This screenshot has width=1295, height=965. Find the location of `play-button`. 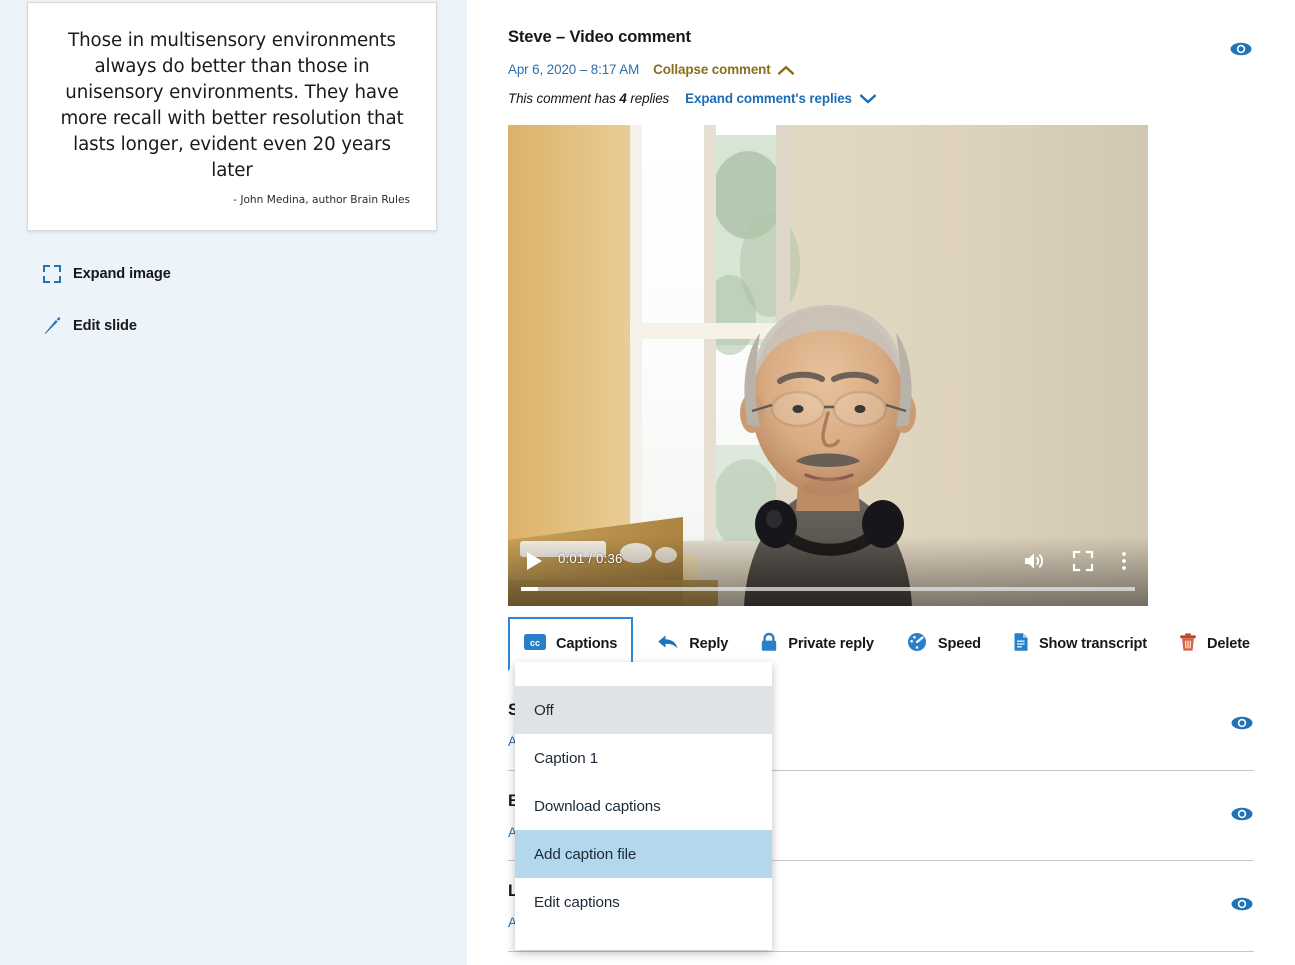

play-button is located at coordinates (534, 561).